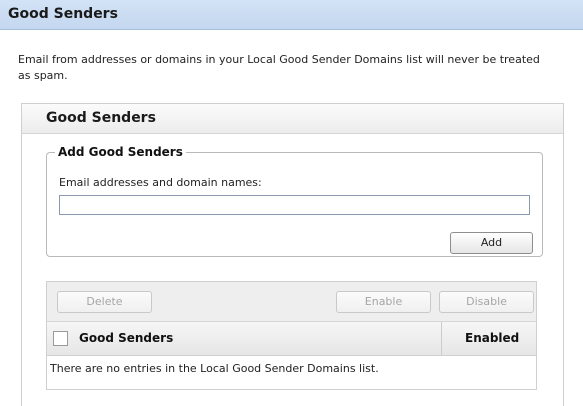 The height and width of the screenshot is (406, 583). Describe the element at coordinates (160, 182) in the screenshot. I see `email-domain-label: Email addresses and domain names:` at that location.